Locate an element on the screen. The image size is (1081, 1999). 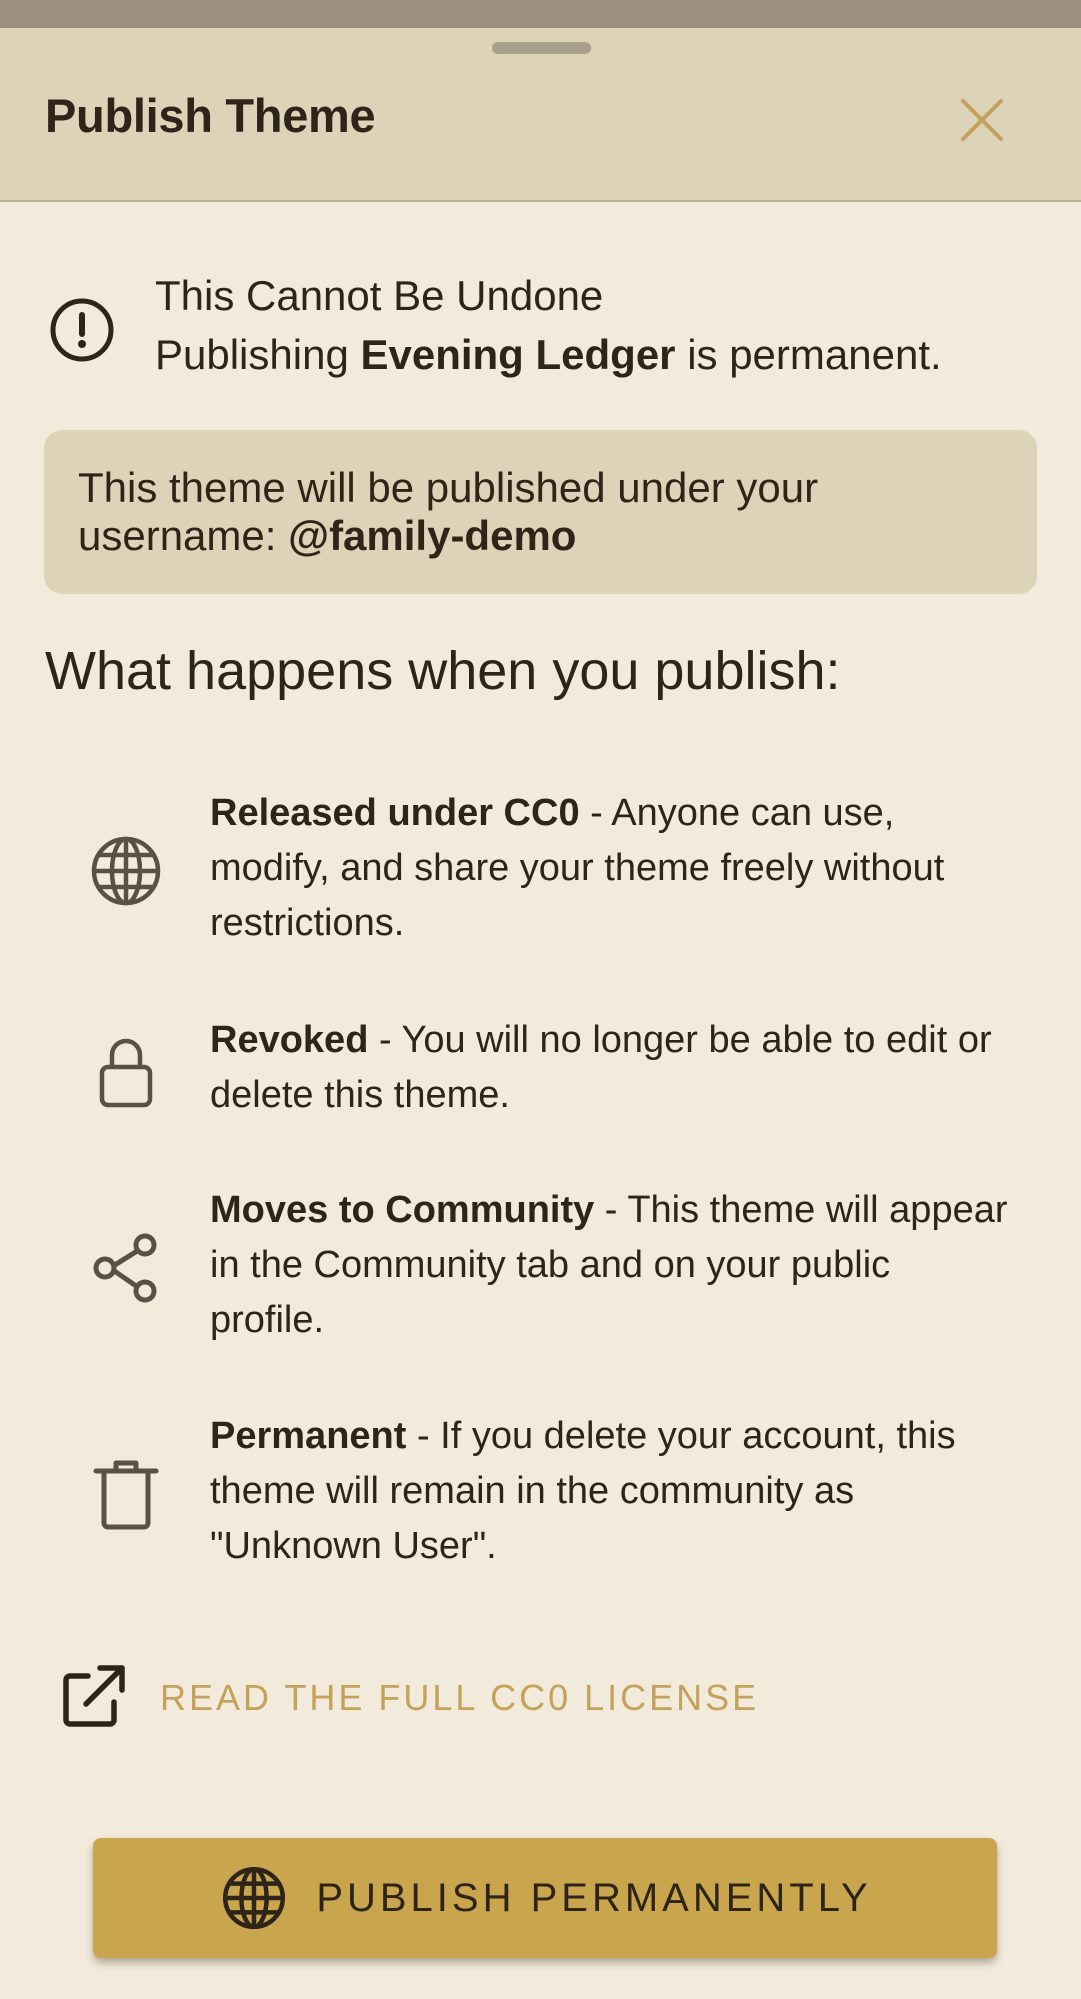
close-button is located at coordinates (982, 120).